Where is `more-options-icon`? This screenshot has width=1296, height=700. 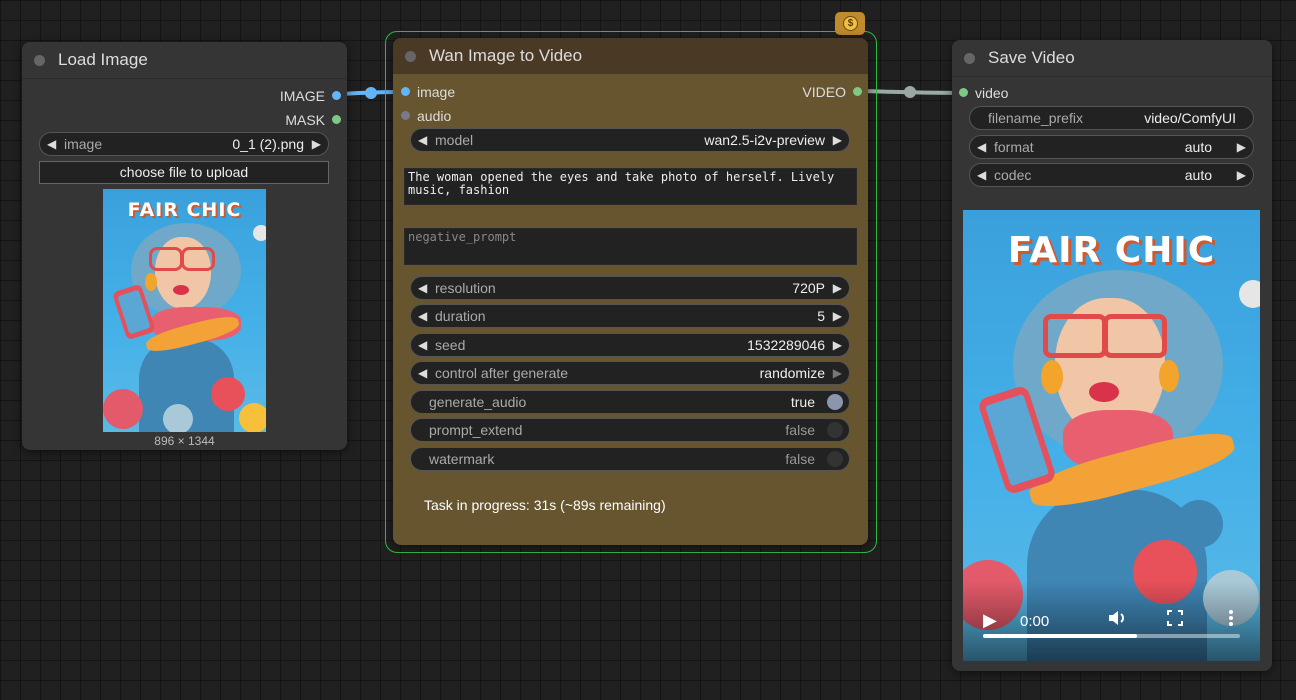 more-options-icon is located at coordinates (1231, 620).